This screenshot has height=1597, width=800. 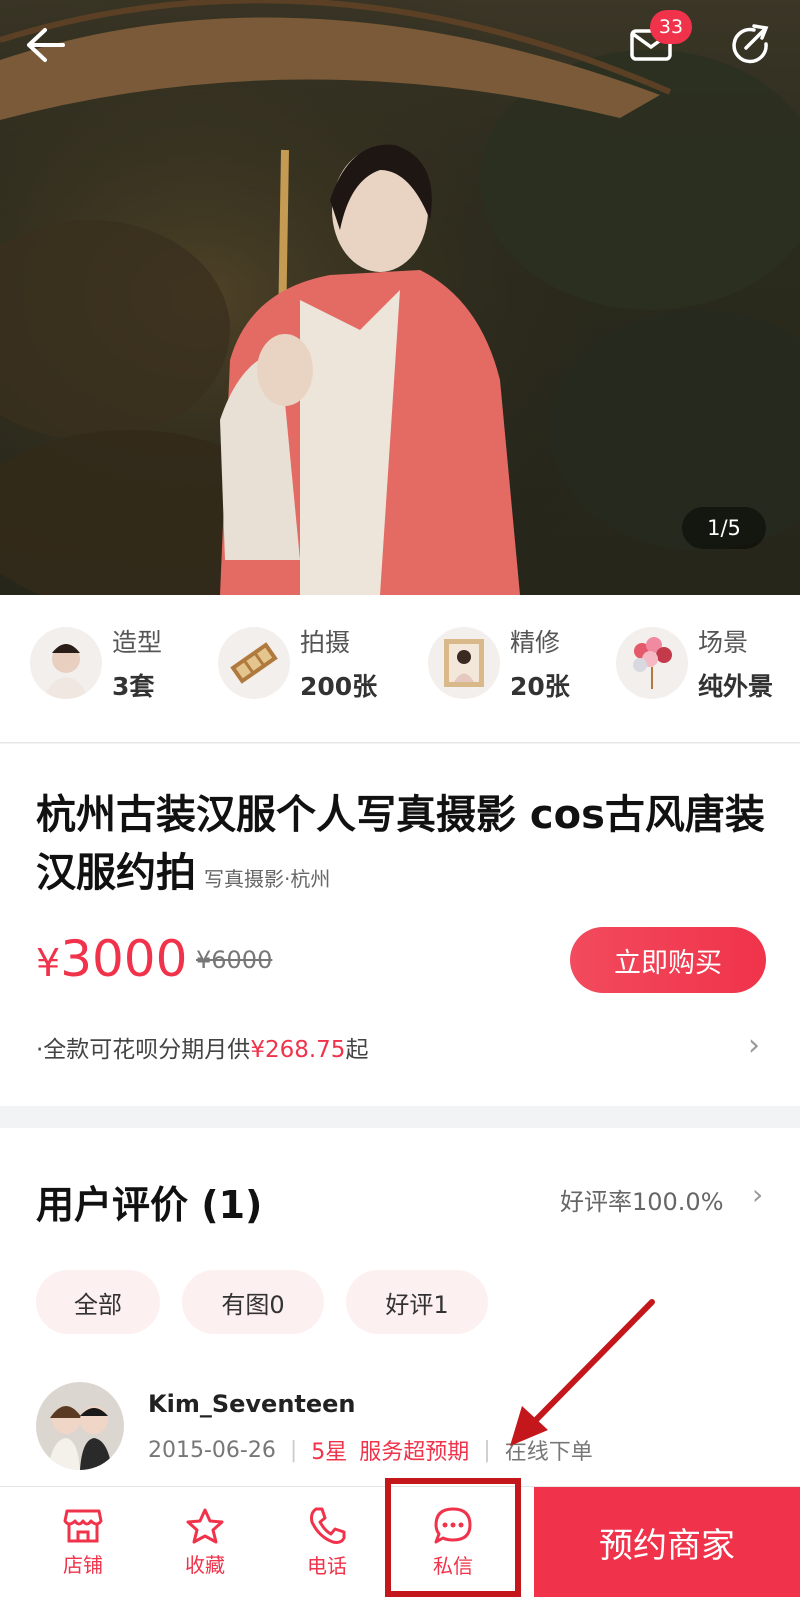 I want to click on back-arrow-icon, so click(x=46, y=45).